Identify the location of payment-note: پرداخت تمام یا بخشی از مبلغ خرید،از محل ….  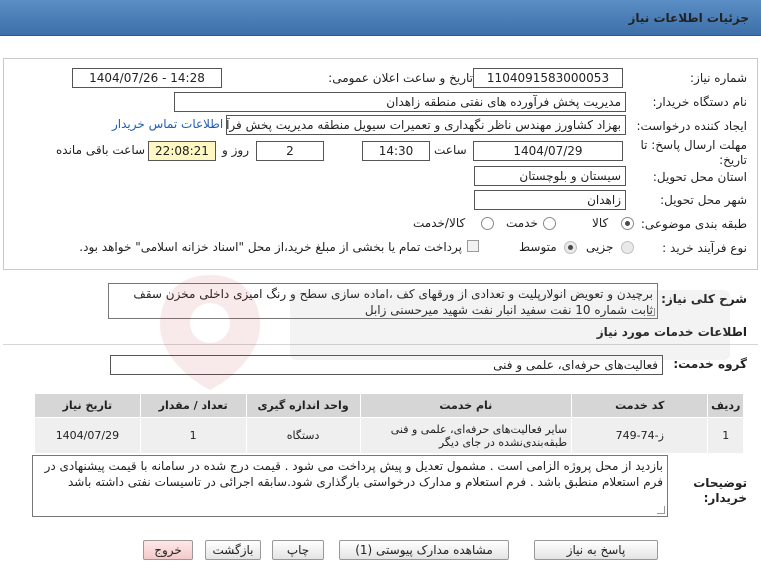
(270, 247).